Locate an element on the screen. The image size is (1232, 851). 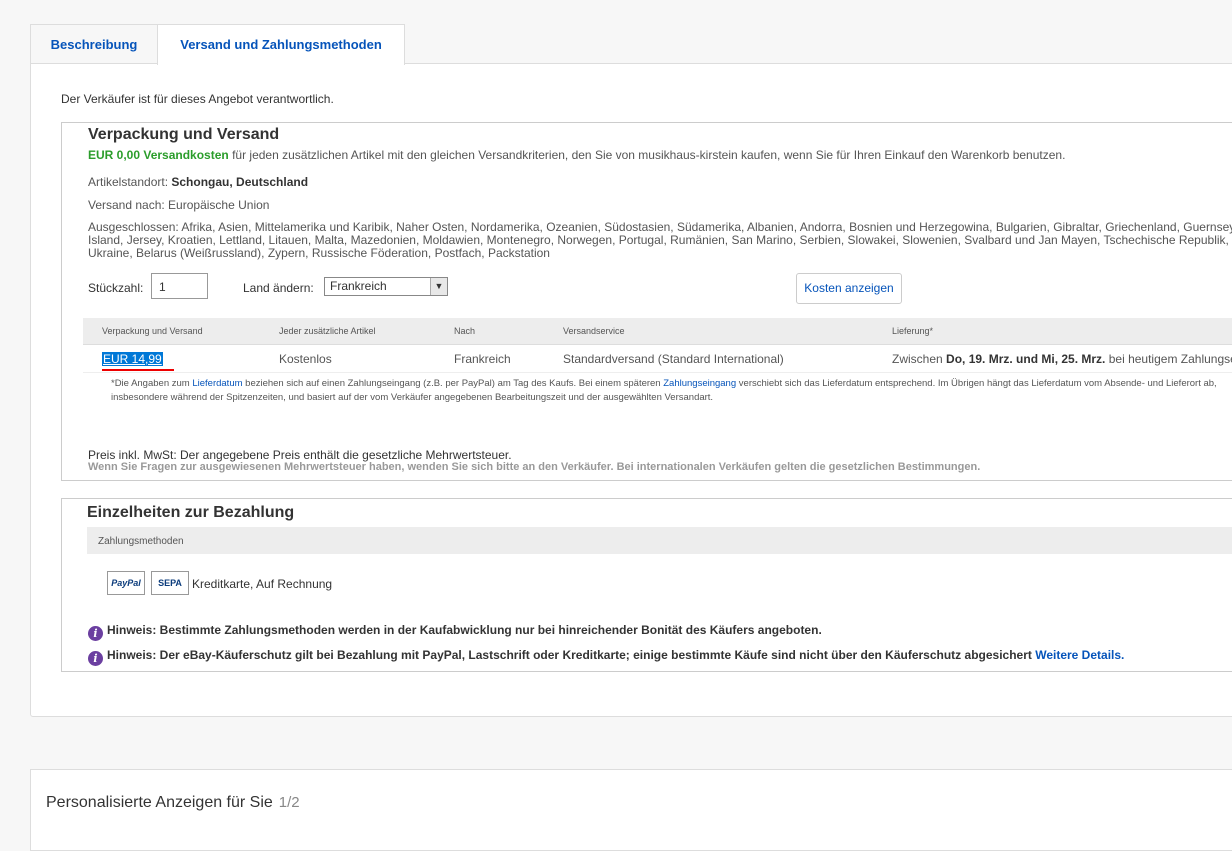
ship-to-country: Frankreich is located at coordinates (482, 359).